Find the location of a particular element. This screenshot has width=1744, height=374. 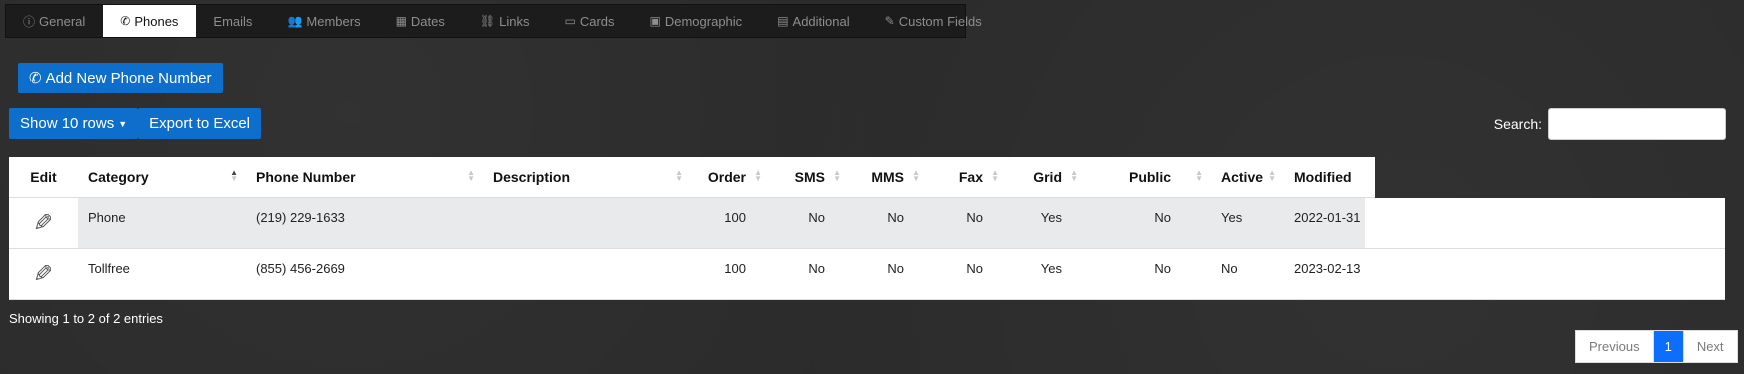

tab-general: ⓘ General is located at coordinates (54, 21).